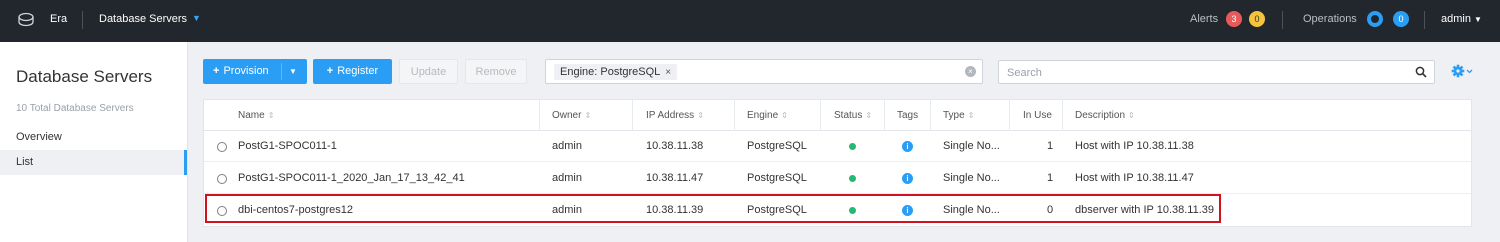  I want to click on column-header-in-use: In Use, so click(1037, 115).